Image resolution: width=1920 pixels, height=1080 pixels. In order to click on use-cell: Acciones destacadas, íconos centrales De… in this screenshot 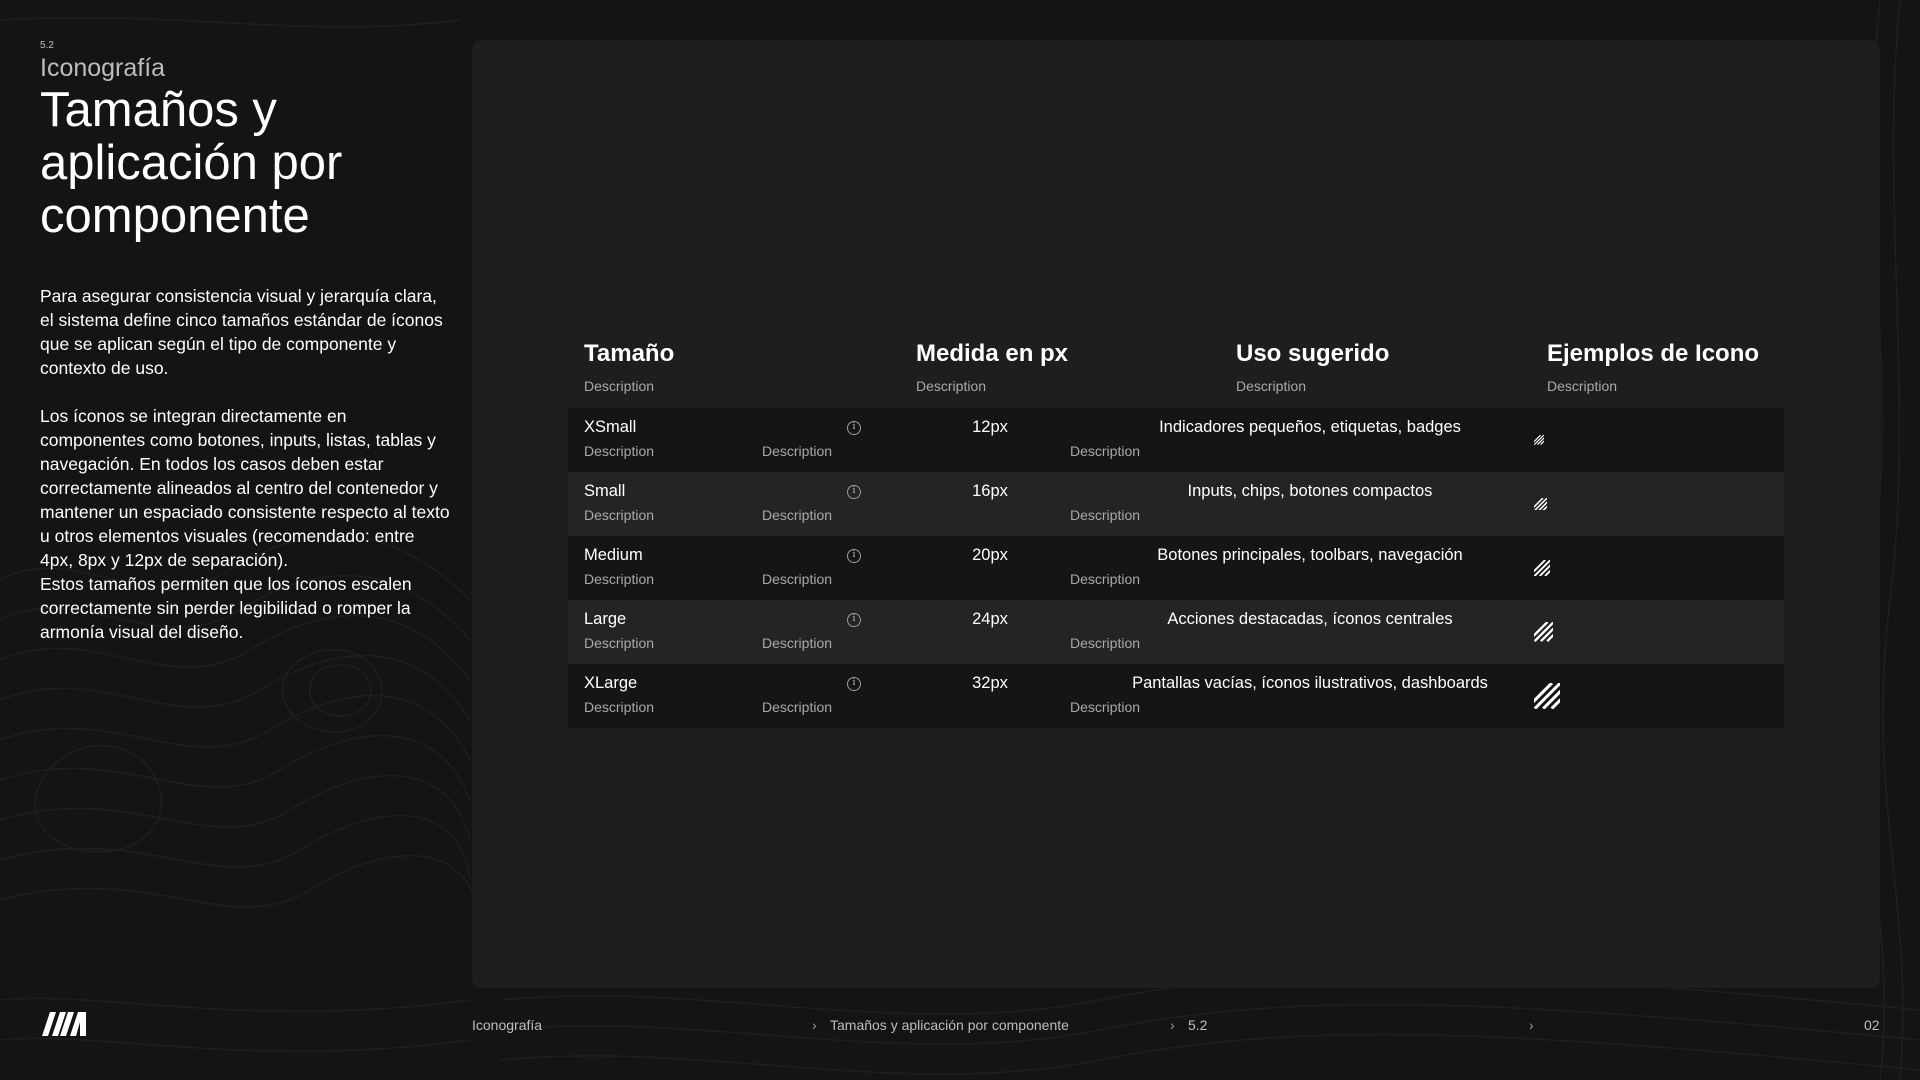, I will do `click(1310, 630)`.